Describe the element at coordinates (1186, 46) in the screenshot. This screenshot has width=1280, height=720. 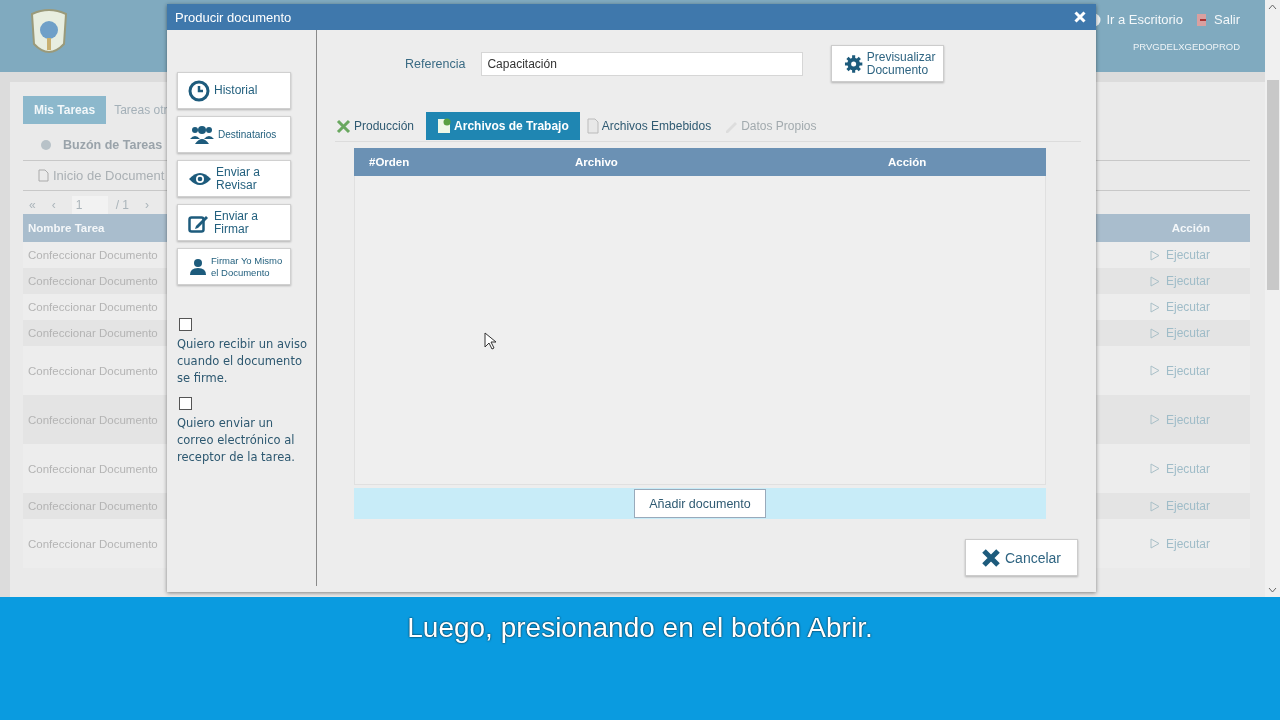
I see `username: PRVGDELXGEDOPROD` at that location.